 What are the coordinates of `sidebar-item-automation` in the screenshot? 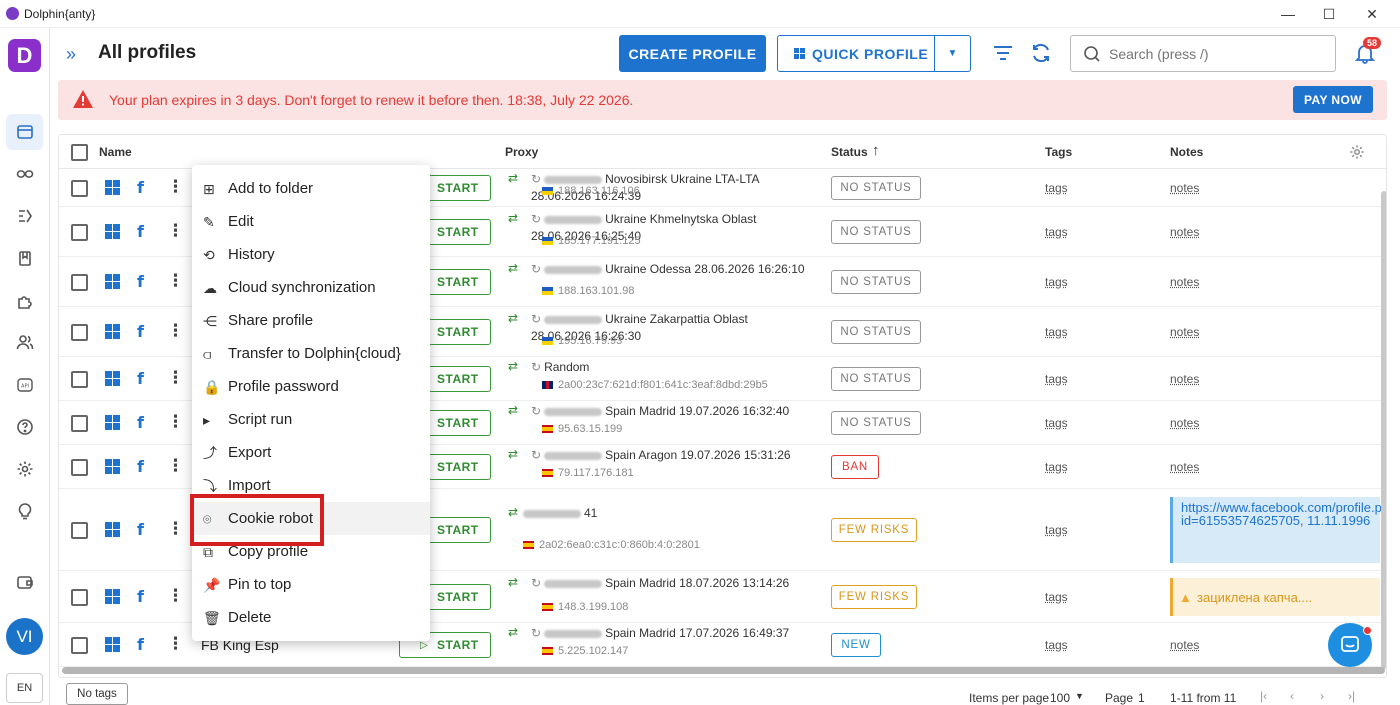 It's located at (24, 216).